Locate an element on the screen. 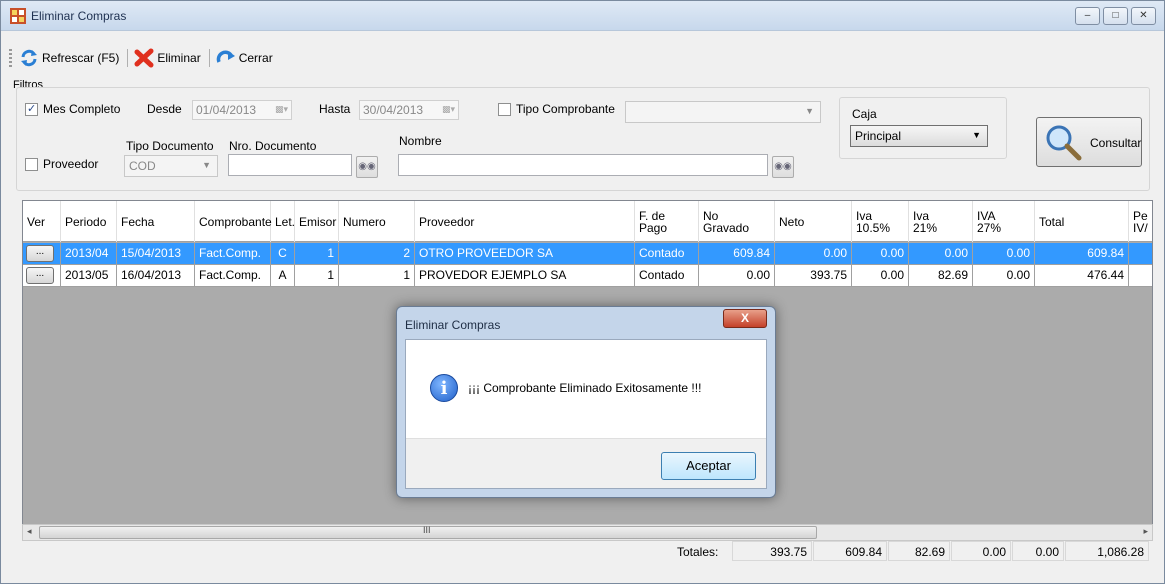 The width and height of the screenshot is (1165, 584). hasta-label: Hasta is located at coordinates (335, 109).